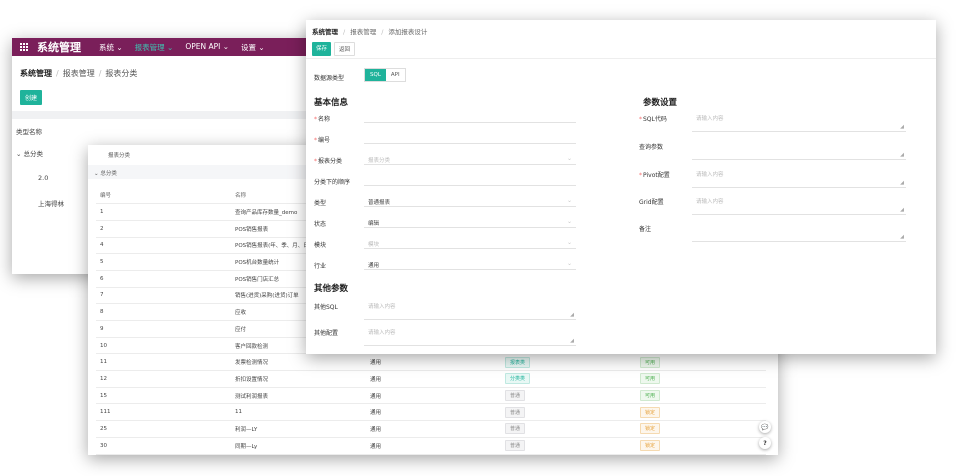  Describe the element at coordinates (298, 446) in the screenshot. I see `cell-name: 同期—Ly` at that location.